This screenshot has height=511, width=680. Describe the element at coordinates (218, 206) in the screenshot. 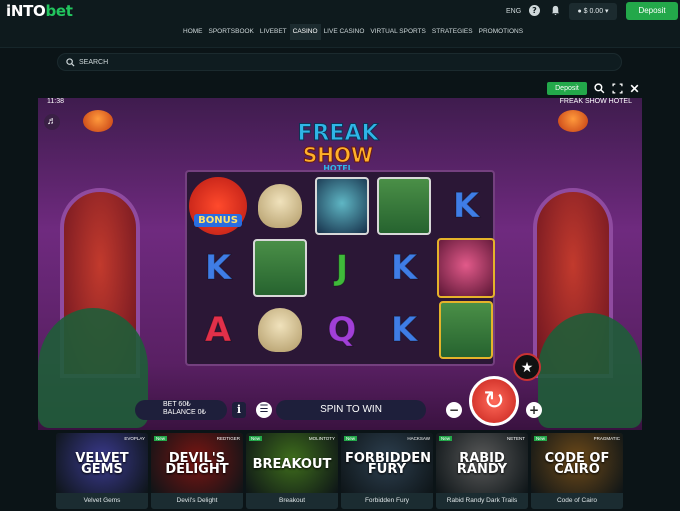

I see `bonus-symbol: BONUS` at that location.